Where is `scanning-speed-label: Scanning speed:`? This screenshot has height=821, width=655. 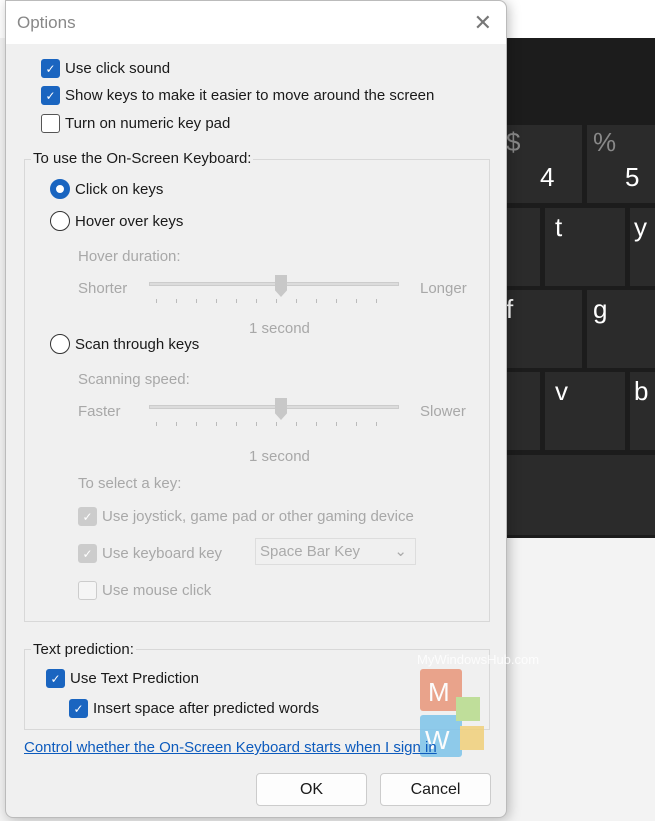
scanning-speed-label: Scanning speed: is located at coordinates (134, 379).